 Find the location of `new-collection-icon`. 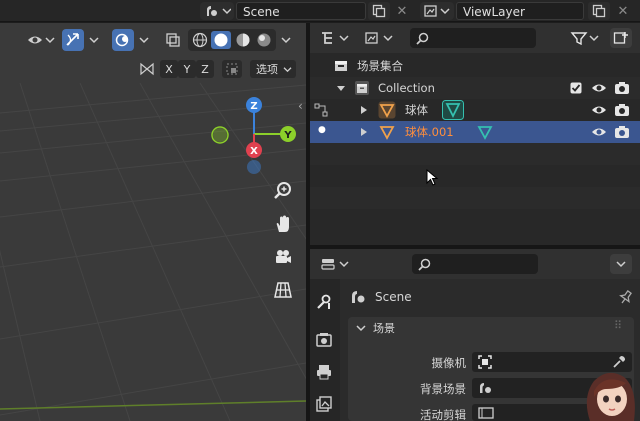

new-collection-icon is located at coordinates (620, 38).